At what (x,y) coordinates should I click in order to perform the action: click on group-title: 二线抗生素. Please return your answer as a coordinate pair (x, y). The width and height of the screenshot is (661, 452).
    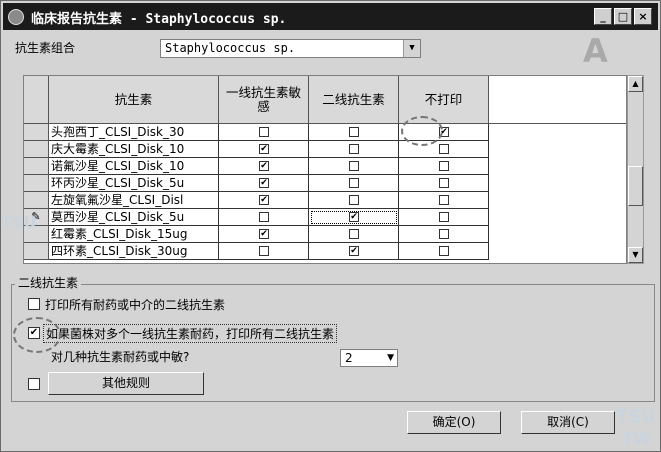
    Looking at the image, I should click on (48, 282).